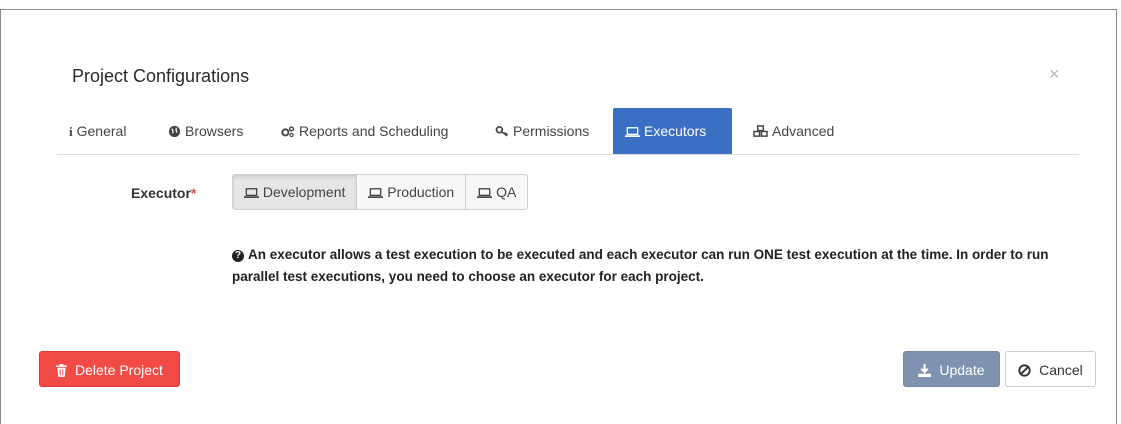 The height and width of the screenshot is (424, 1121). I want to click on ban-icon, so click(1026, 370).